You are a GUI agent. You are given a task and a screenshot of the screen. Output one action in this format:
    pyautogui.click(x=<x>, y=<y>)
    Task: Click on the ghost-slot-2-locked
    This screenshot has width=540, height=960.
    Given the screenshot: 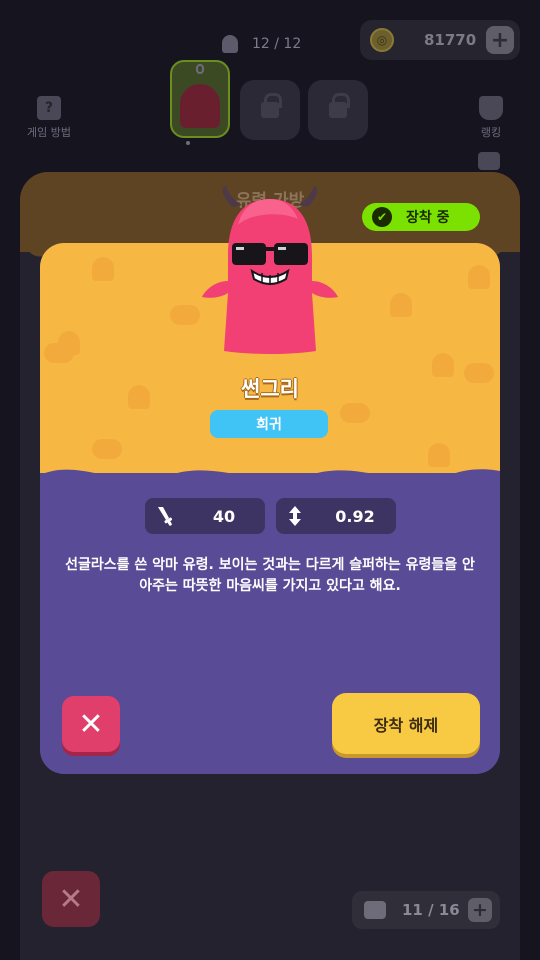 What is the action you would take?
    pyautogui.click(x=270, y=110)
    